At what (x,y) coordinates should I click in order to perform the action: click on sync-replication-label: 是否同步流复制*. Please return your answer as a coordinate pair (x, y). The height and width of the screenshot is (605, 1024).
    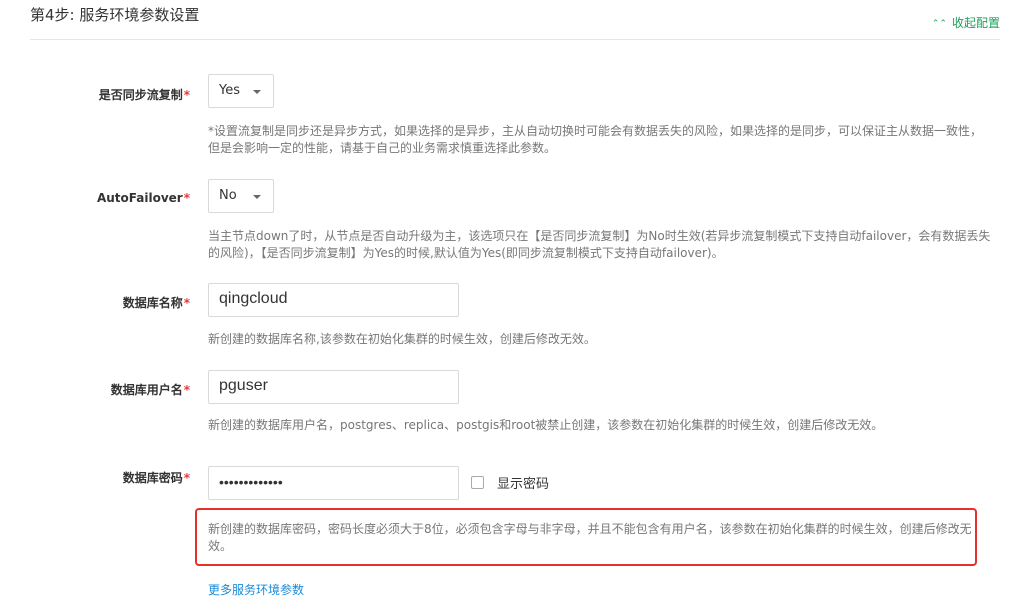
    Looking at the image, I should click on (144, 95).